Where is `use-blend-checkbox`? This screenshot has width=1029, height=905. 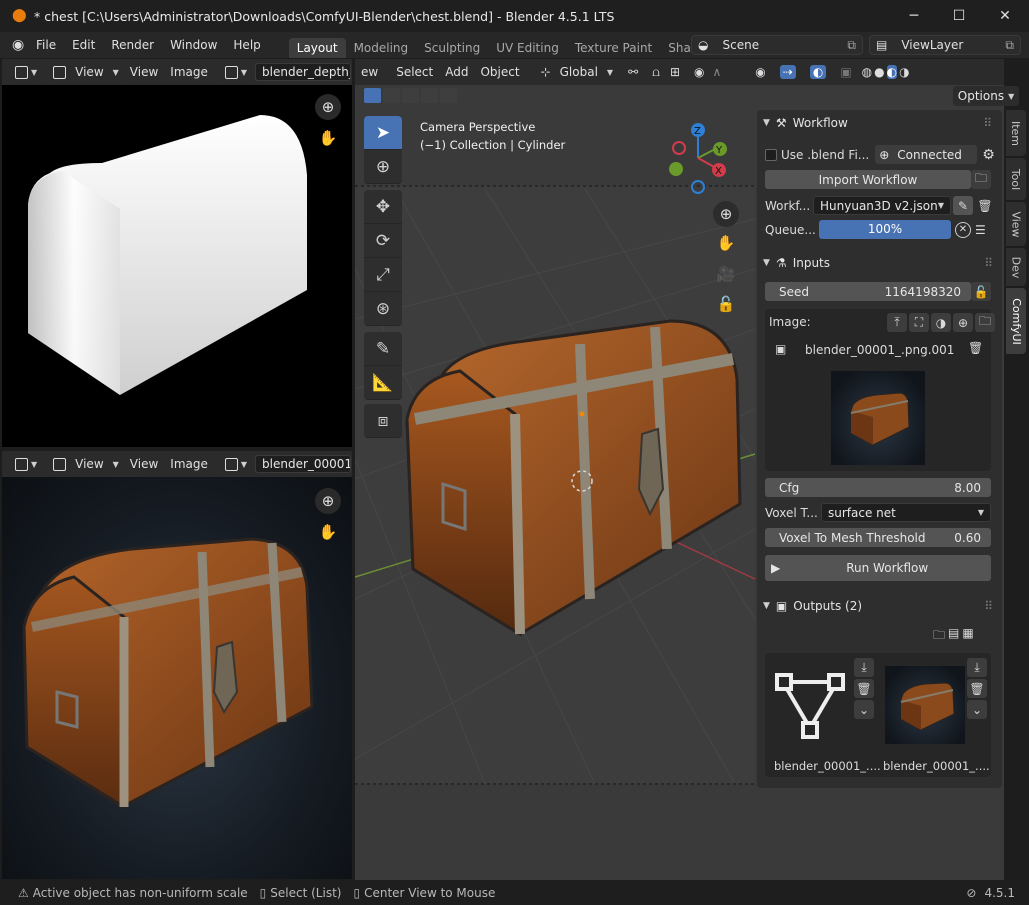
use-blend-checkbox is located at coordinates (771, 154).